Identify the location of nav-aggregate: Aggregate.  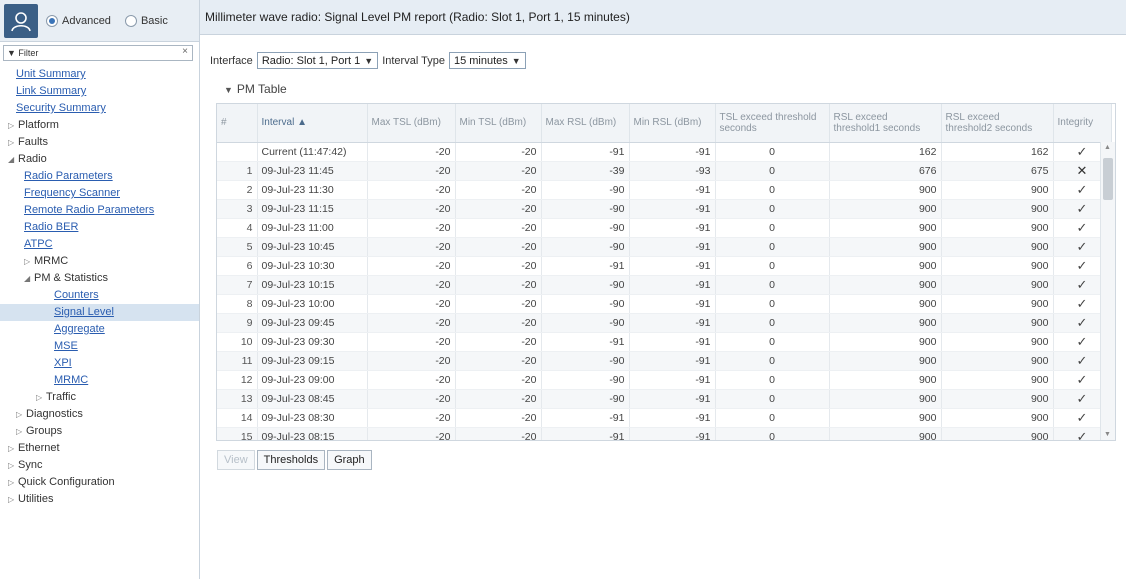
(99, 329).